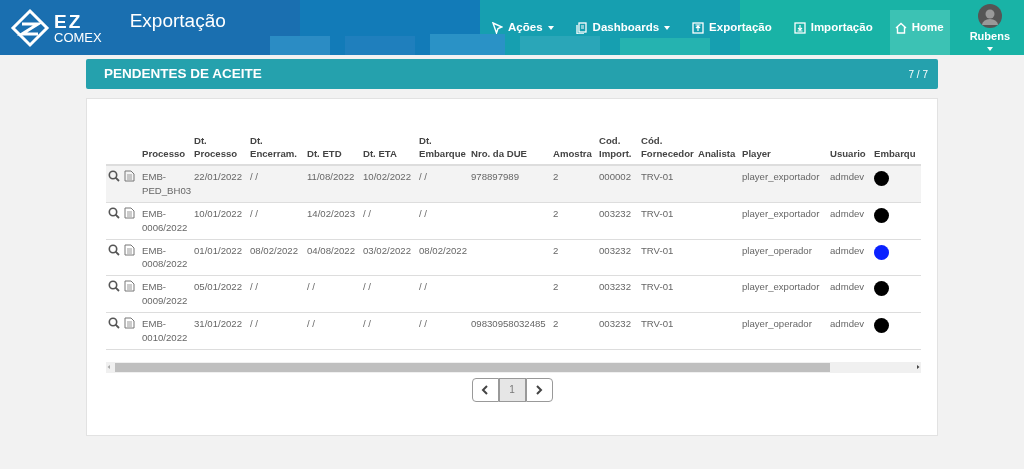 This screenshot has height=469, width=1024. Describe the element at coordinates (220, 294) in the screenshot. I see `table-cell: 05/01/2022` at that location.